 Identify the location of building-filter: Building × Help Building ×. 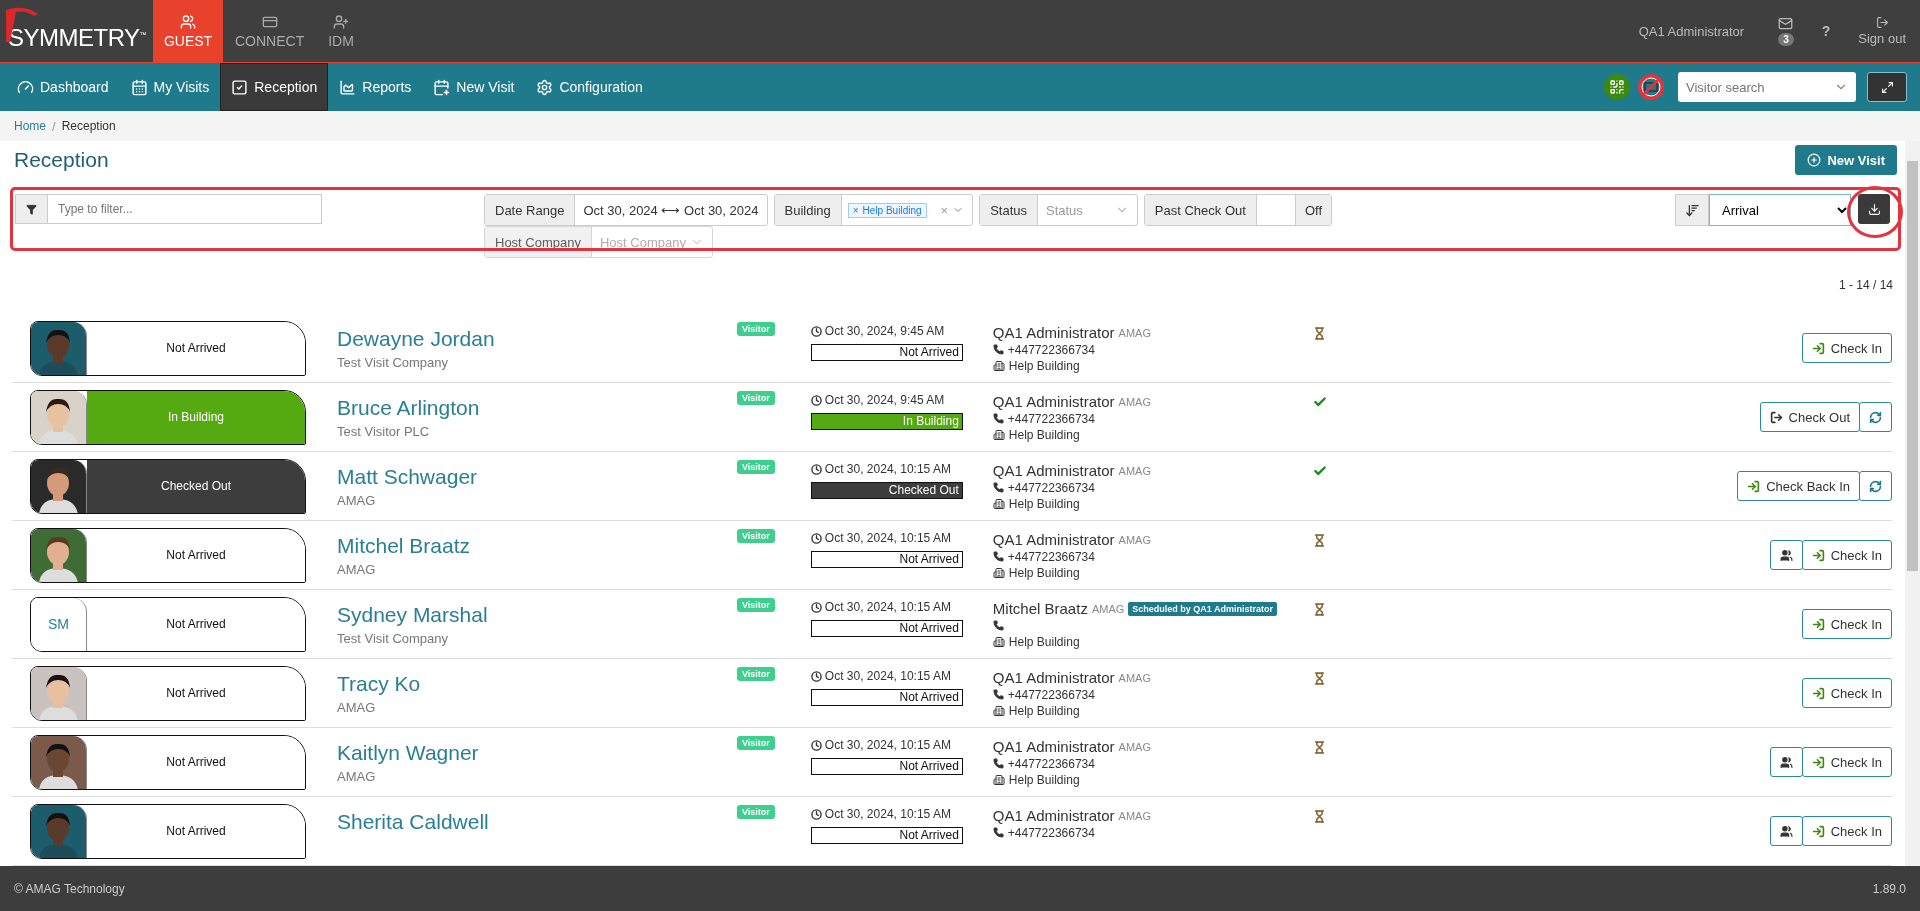
(873, 210).